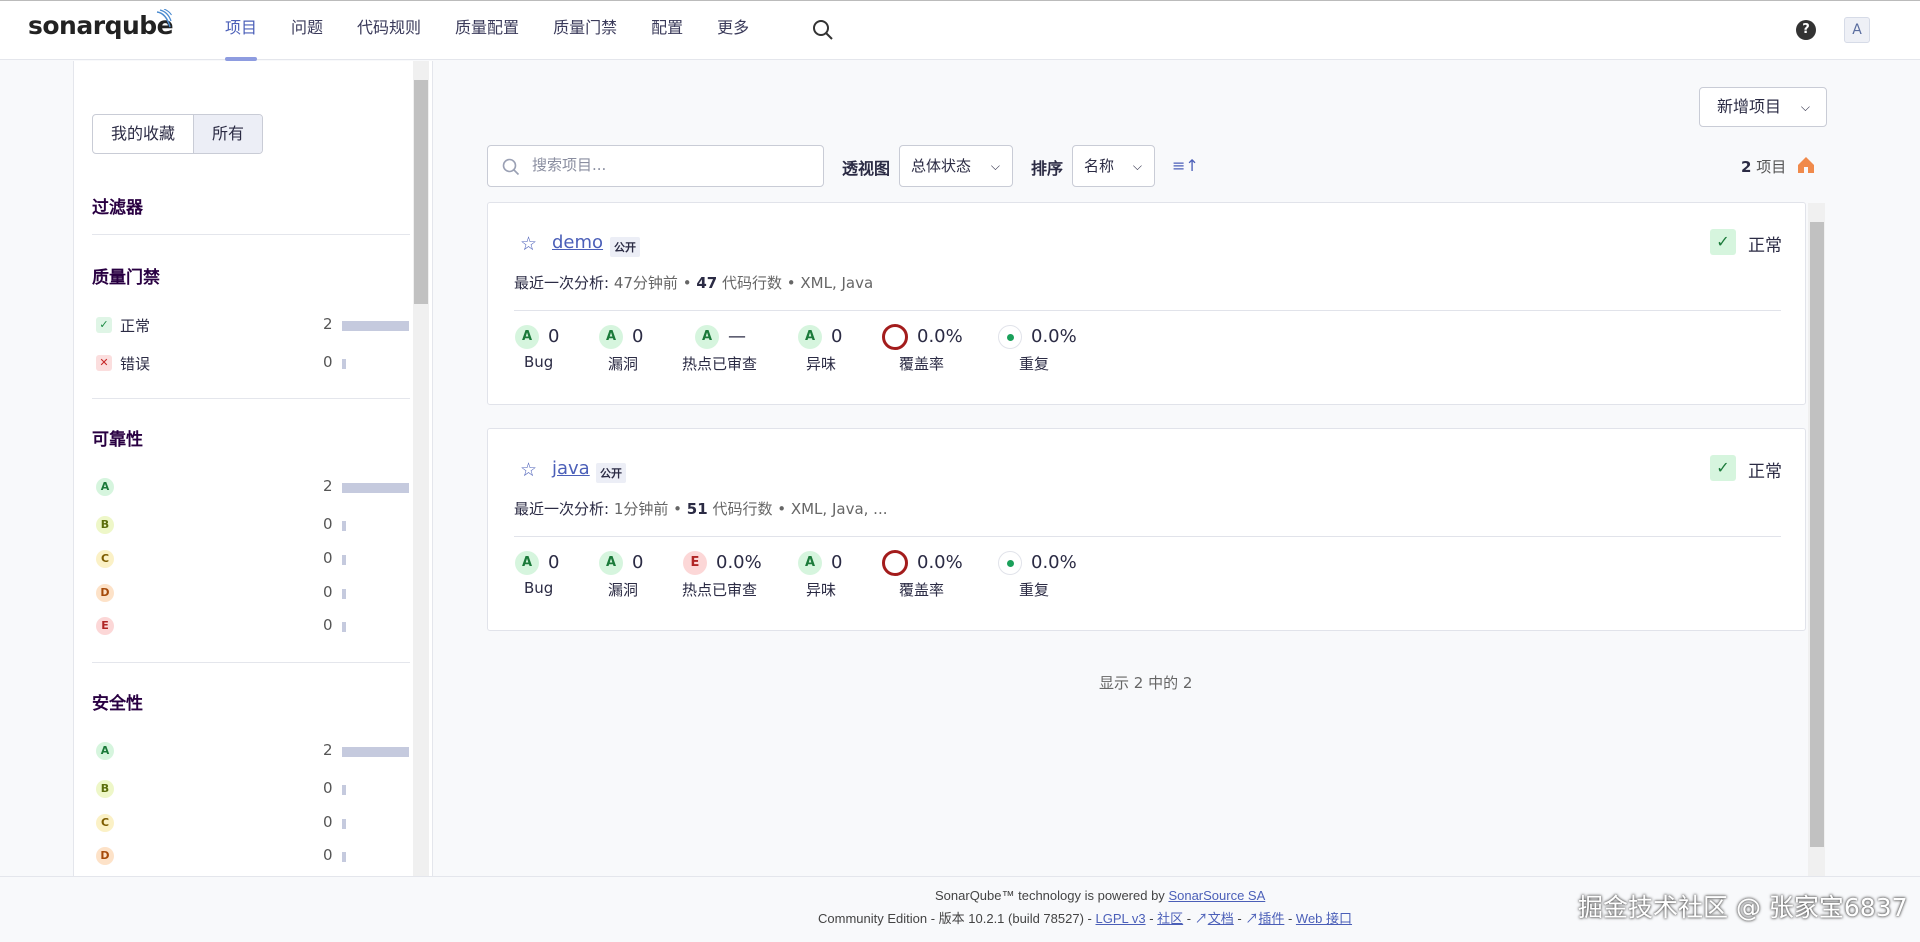  I want to click on favorites-all-toggle: 我的收藏 所有, so click(178, 134).